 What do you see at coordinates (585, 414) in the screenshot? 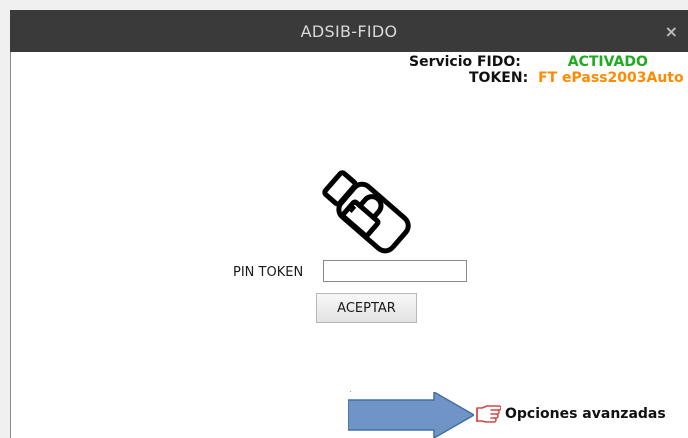
I see `advanced-options-label: Opciones avanzadas` at bounding box center [585, 414].